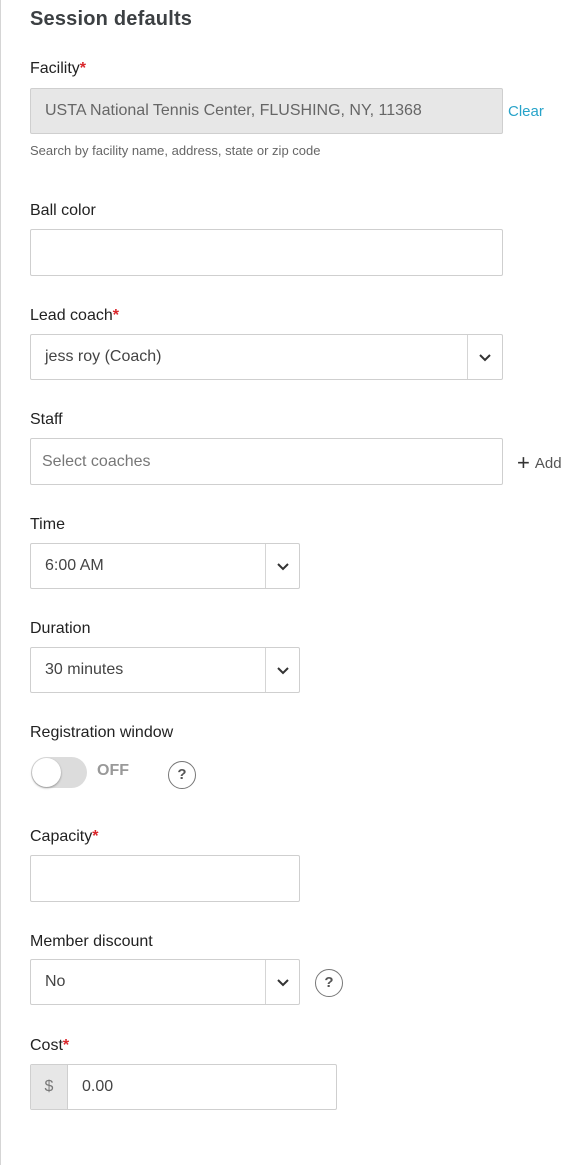  Describe the element at coordinates (91, 941) in the screenshot. I see `member-discount-label: Member discount` at that location.